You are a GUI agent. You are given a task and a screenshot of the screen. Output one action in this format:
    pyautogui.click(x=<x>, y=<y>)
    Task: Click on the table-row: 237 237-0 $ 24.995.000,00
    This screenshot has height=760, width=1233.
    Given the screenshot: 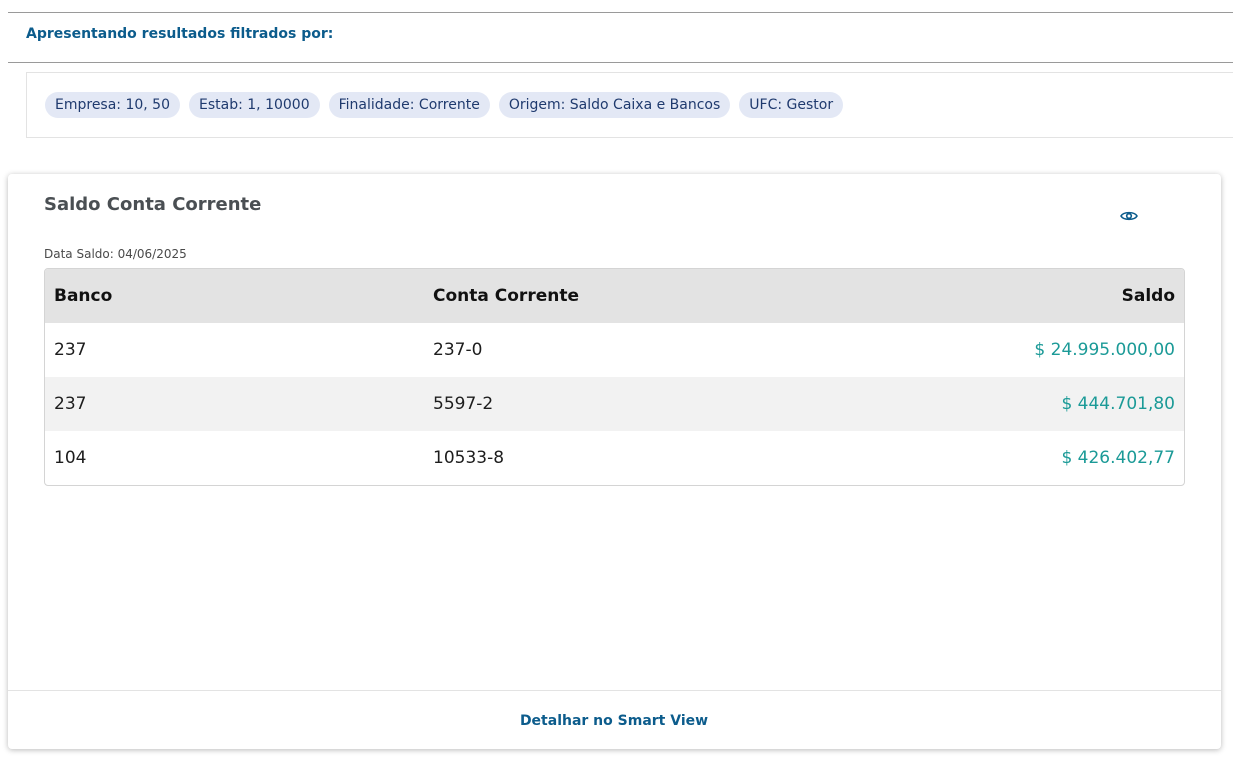 What is the action you would take?
    pyautogui.click(x=614, y=350)
    